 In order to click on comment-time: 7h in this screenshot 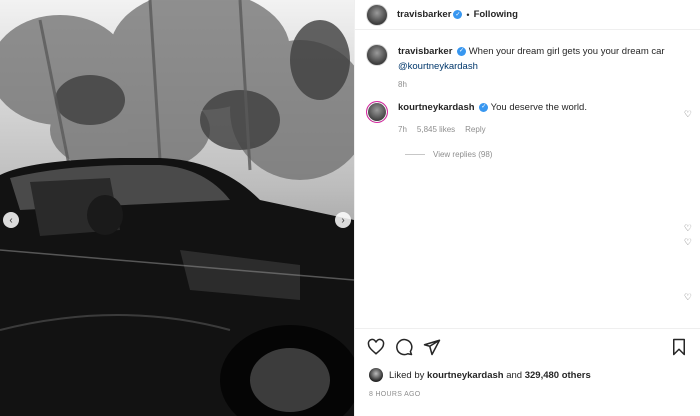, I will do `click(402, 129)`.